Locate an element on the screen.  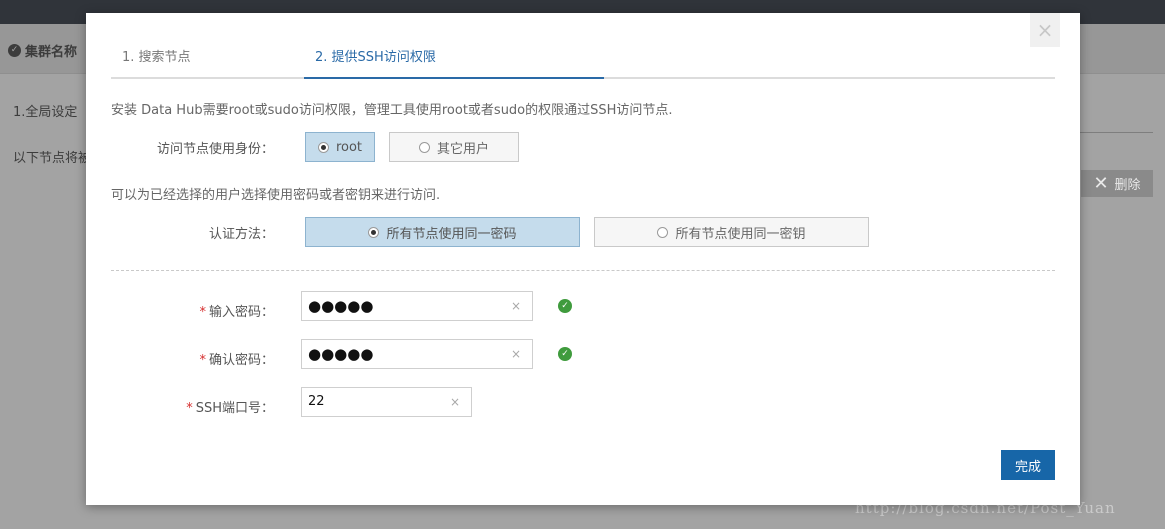
close-button: × is located at coordinates (1045, 30).